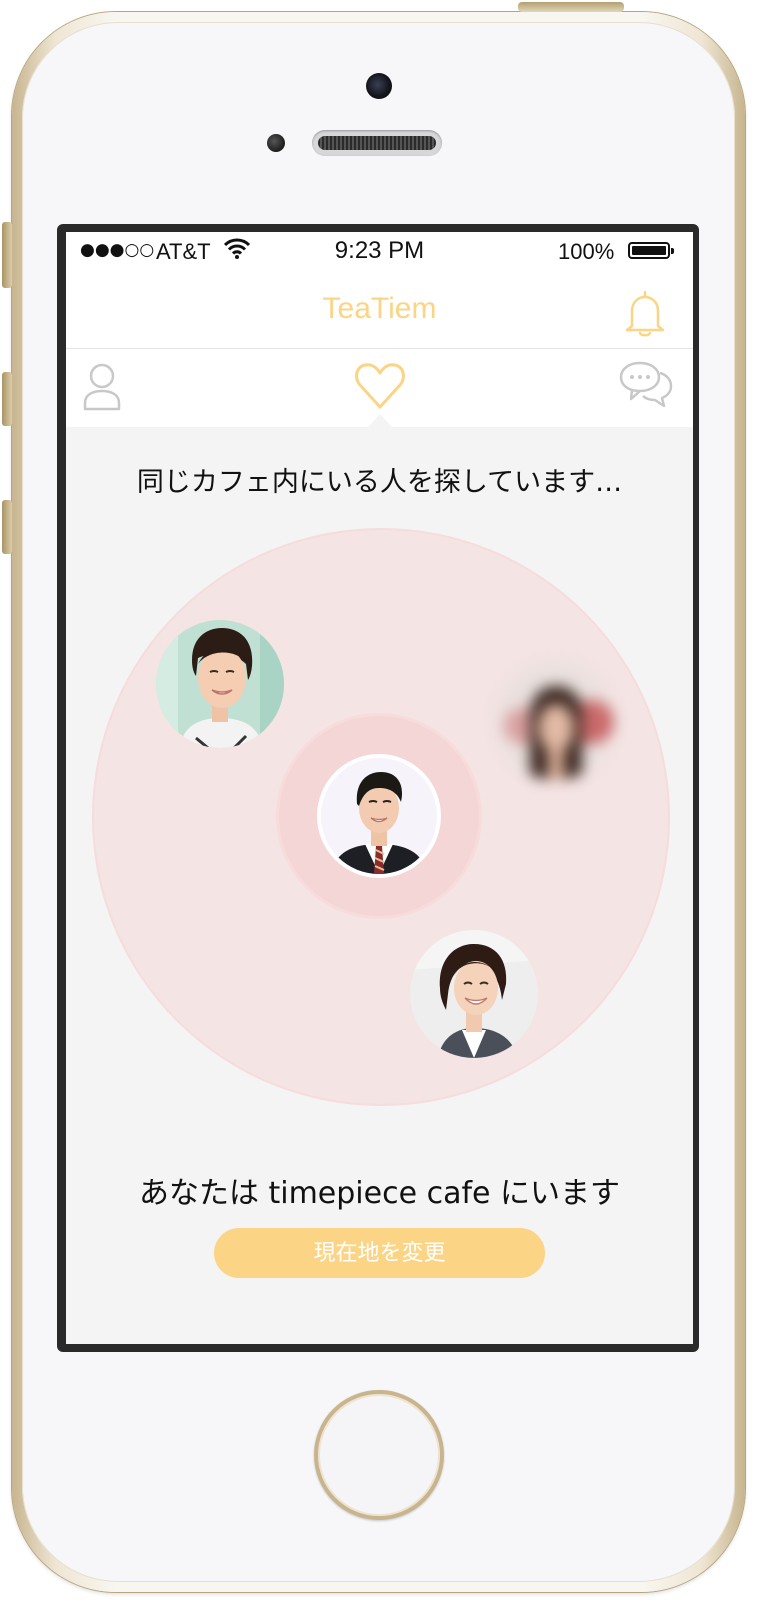 Image resolution: width=763 pixels, height=1602 pixels. Describe the element at coordinates (379, 86) in the screenshot. I see `front-camera` at that location.